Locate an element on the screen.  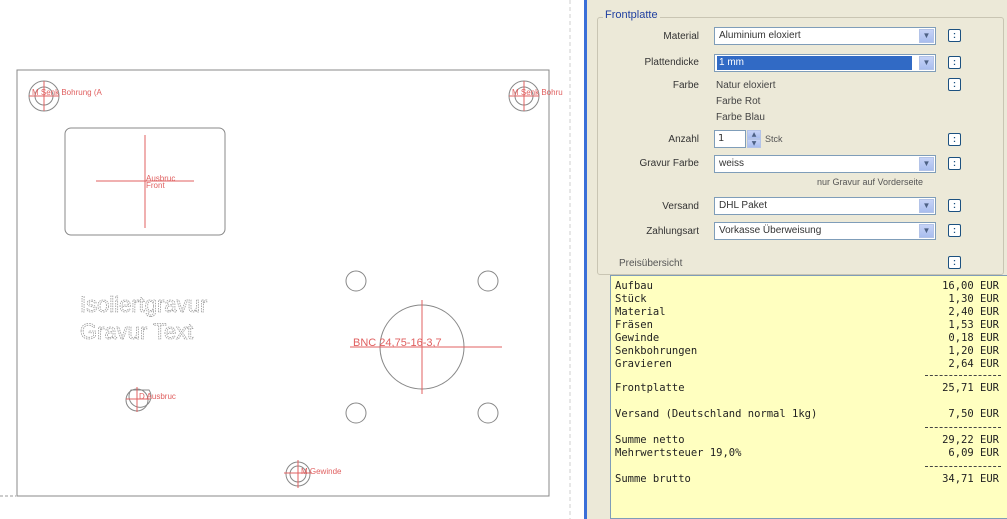
countersink-label-left: M Senk Bohrung (A is located at coordinates (67, 92).